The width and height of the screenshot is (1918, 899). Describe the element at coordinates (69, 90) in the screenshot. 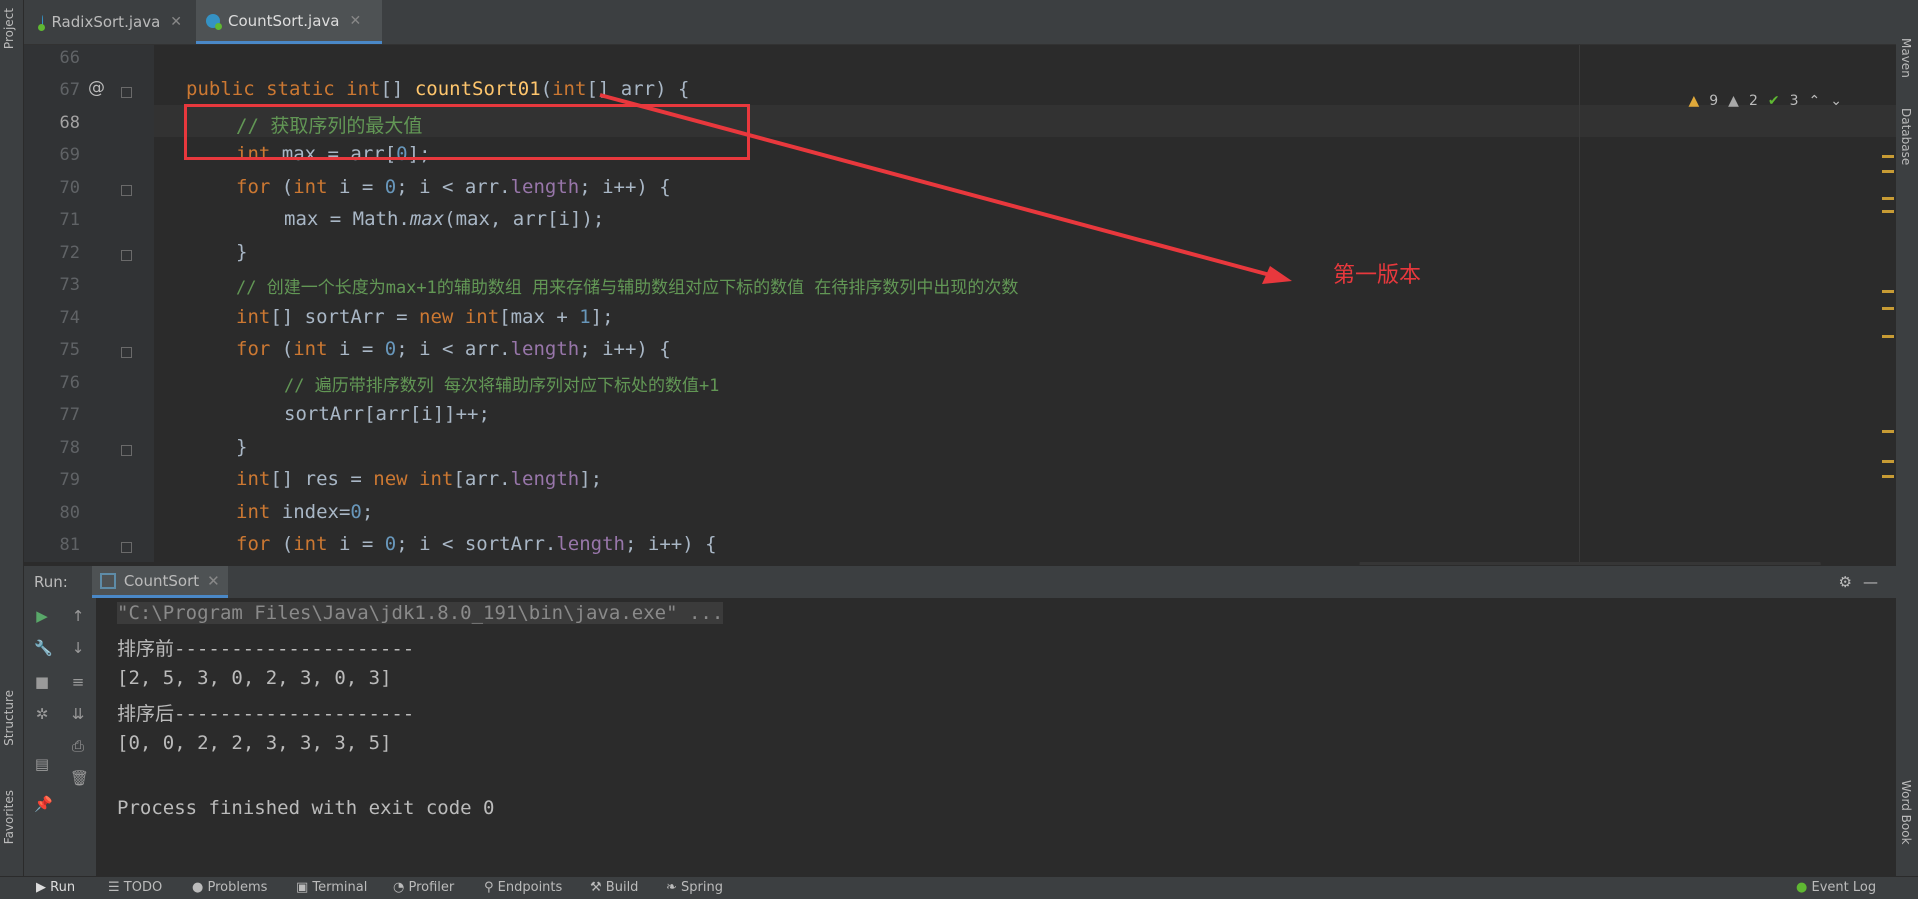

I see `line-number: 67` at that location.